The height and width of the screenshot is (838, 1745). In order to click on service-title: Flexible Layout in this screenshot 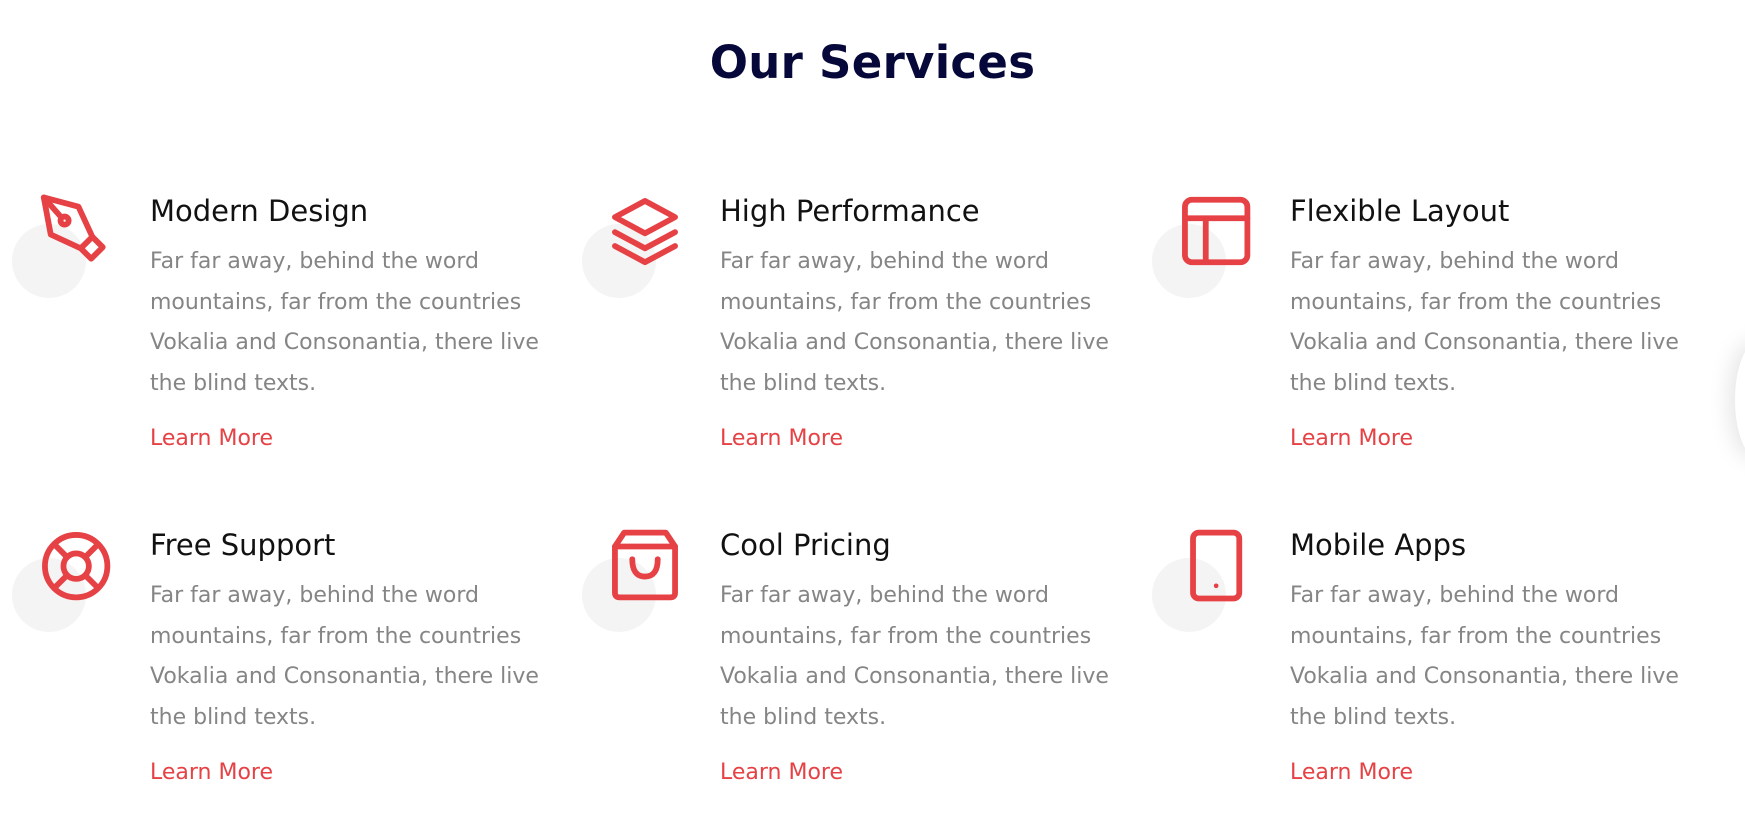, I will do `click(1400, 211)`.